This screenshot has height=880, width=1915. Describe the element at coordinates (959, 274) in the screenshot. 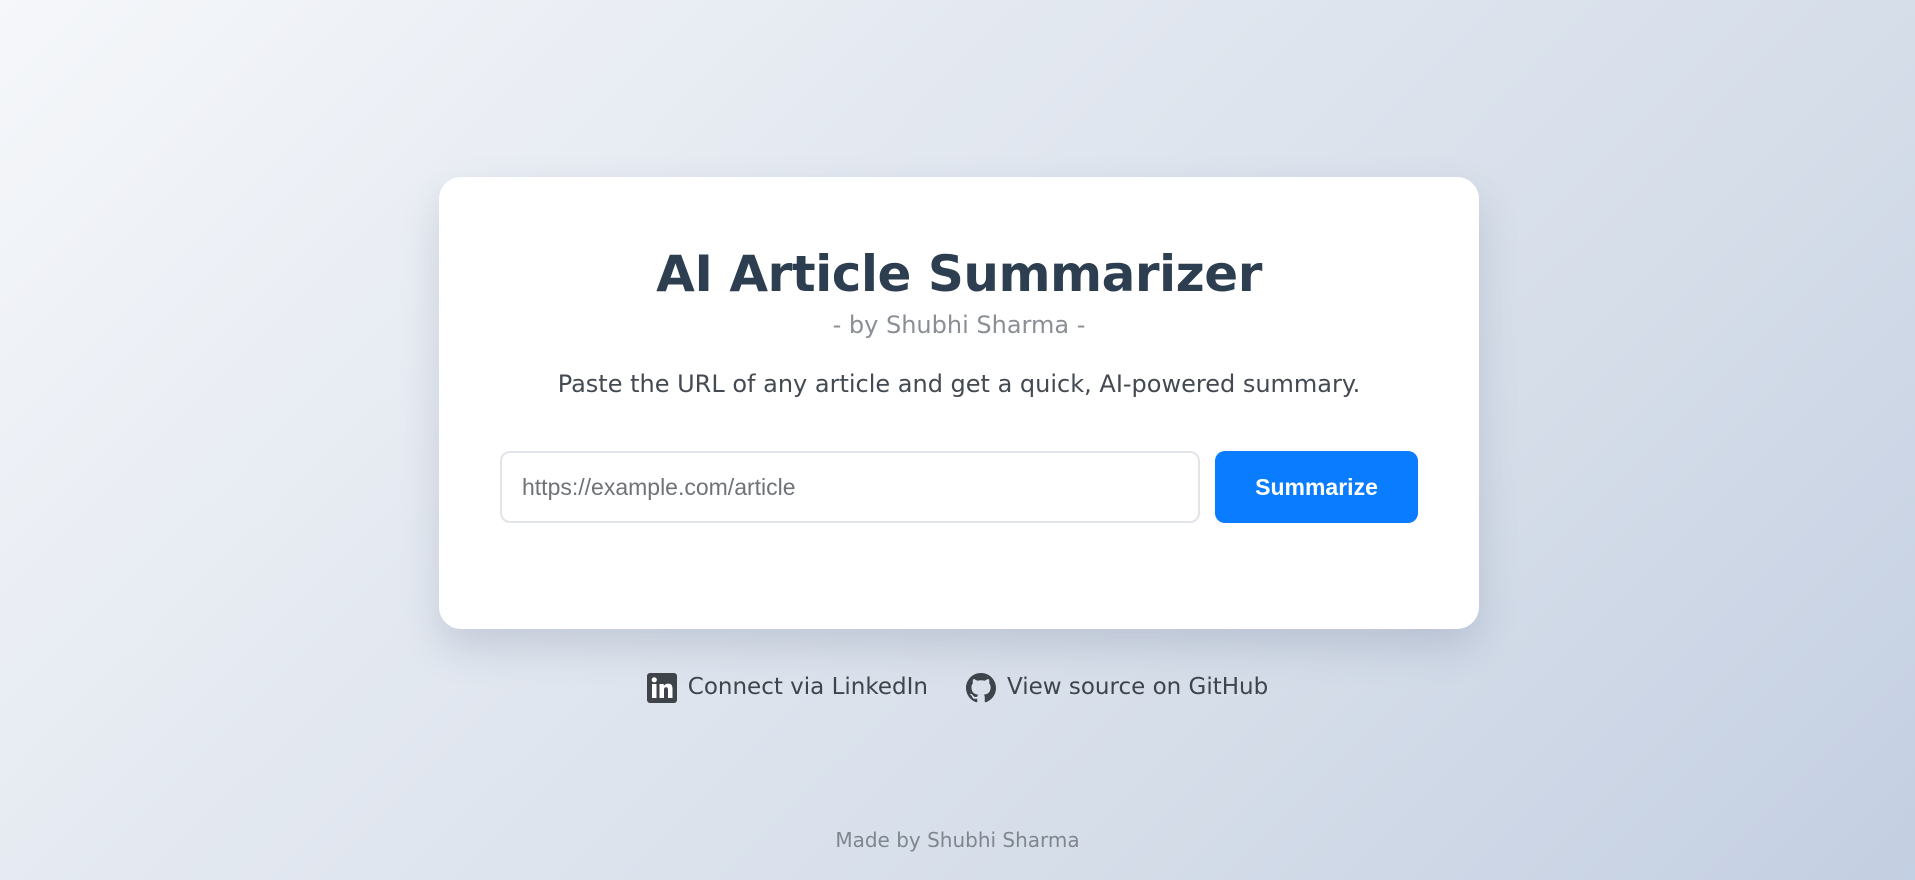

I see `page-title: AI Article Summarizer` at that location.